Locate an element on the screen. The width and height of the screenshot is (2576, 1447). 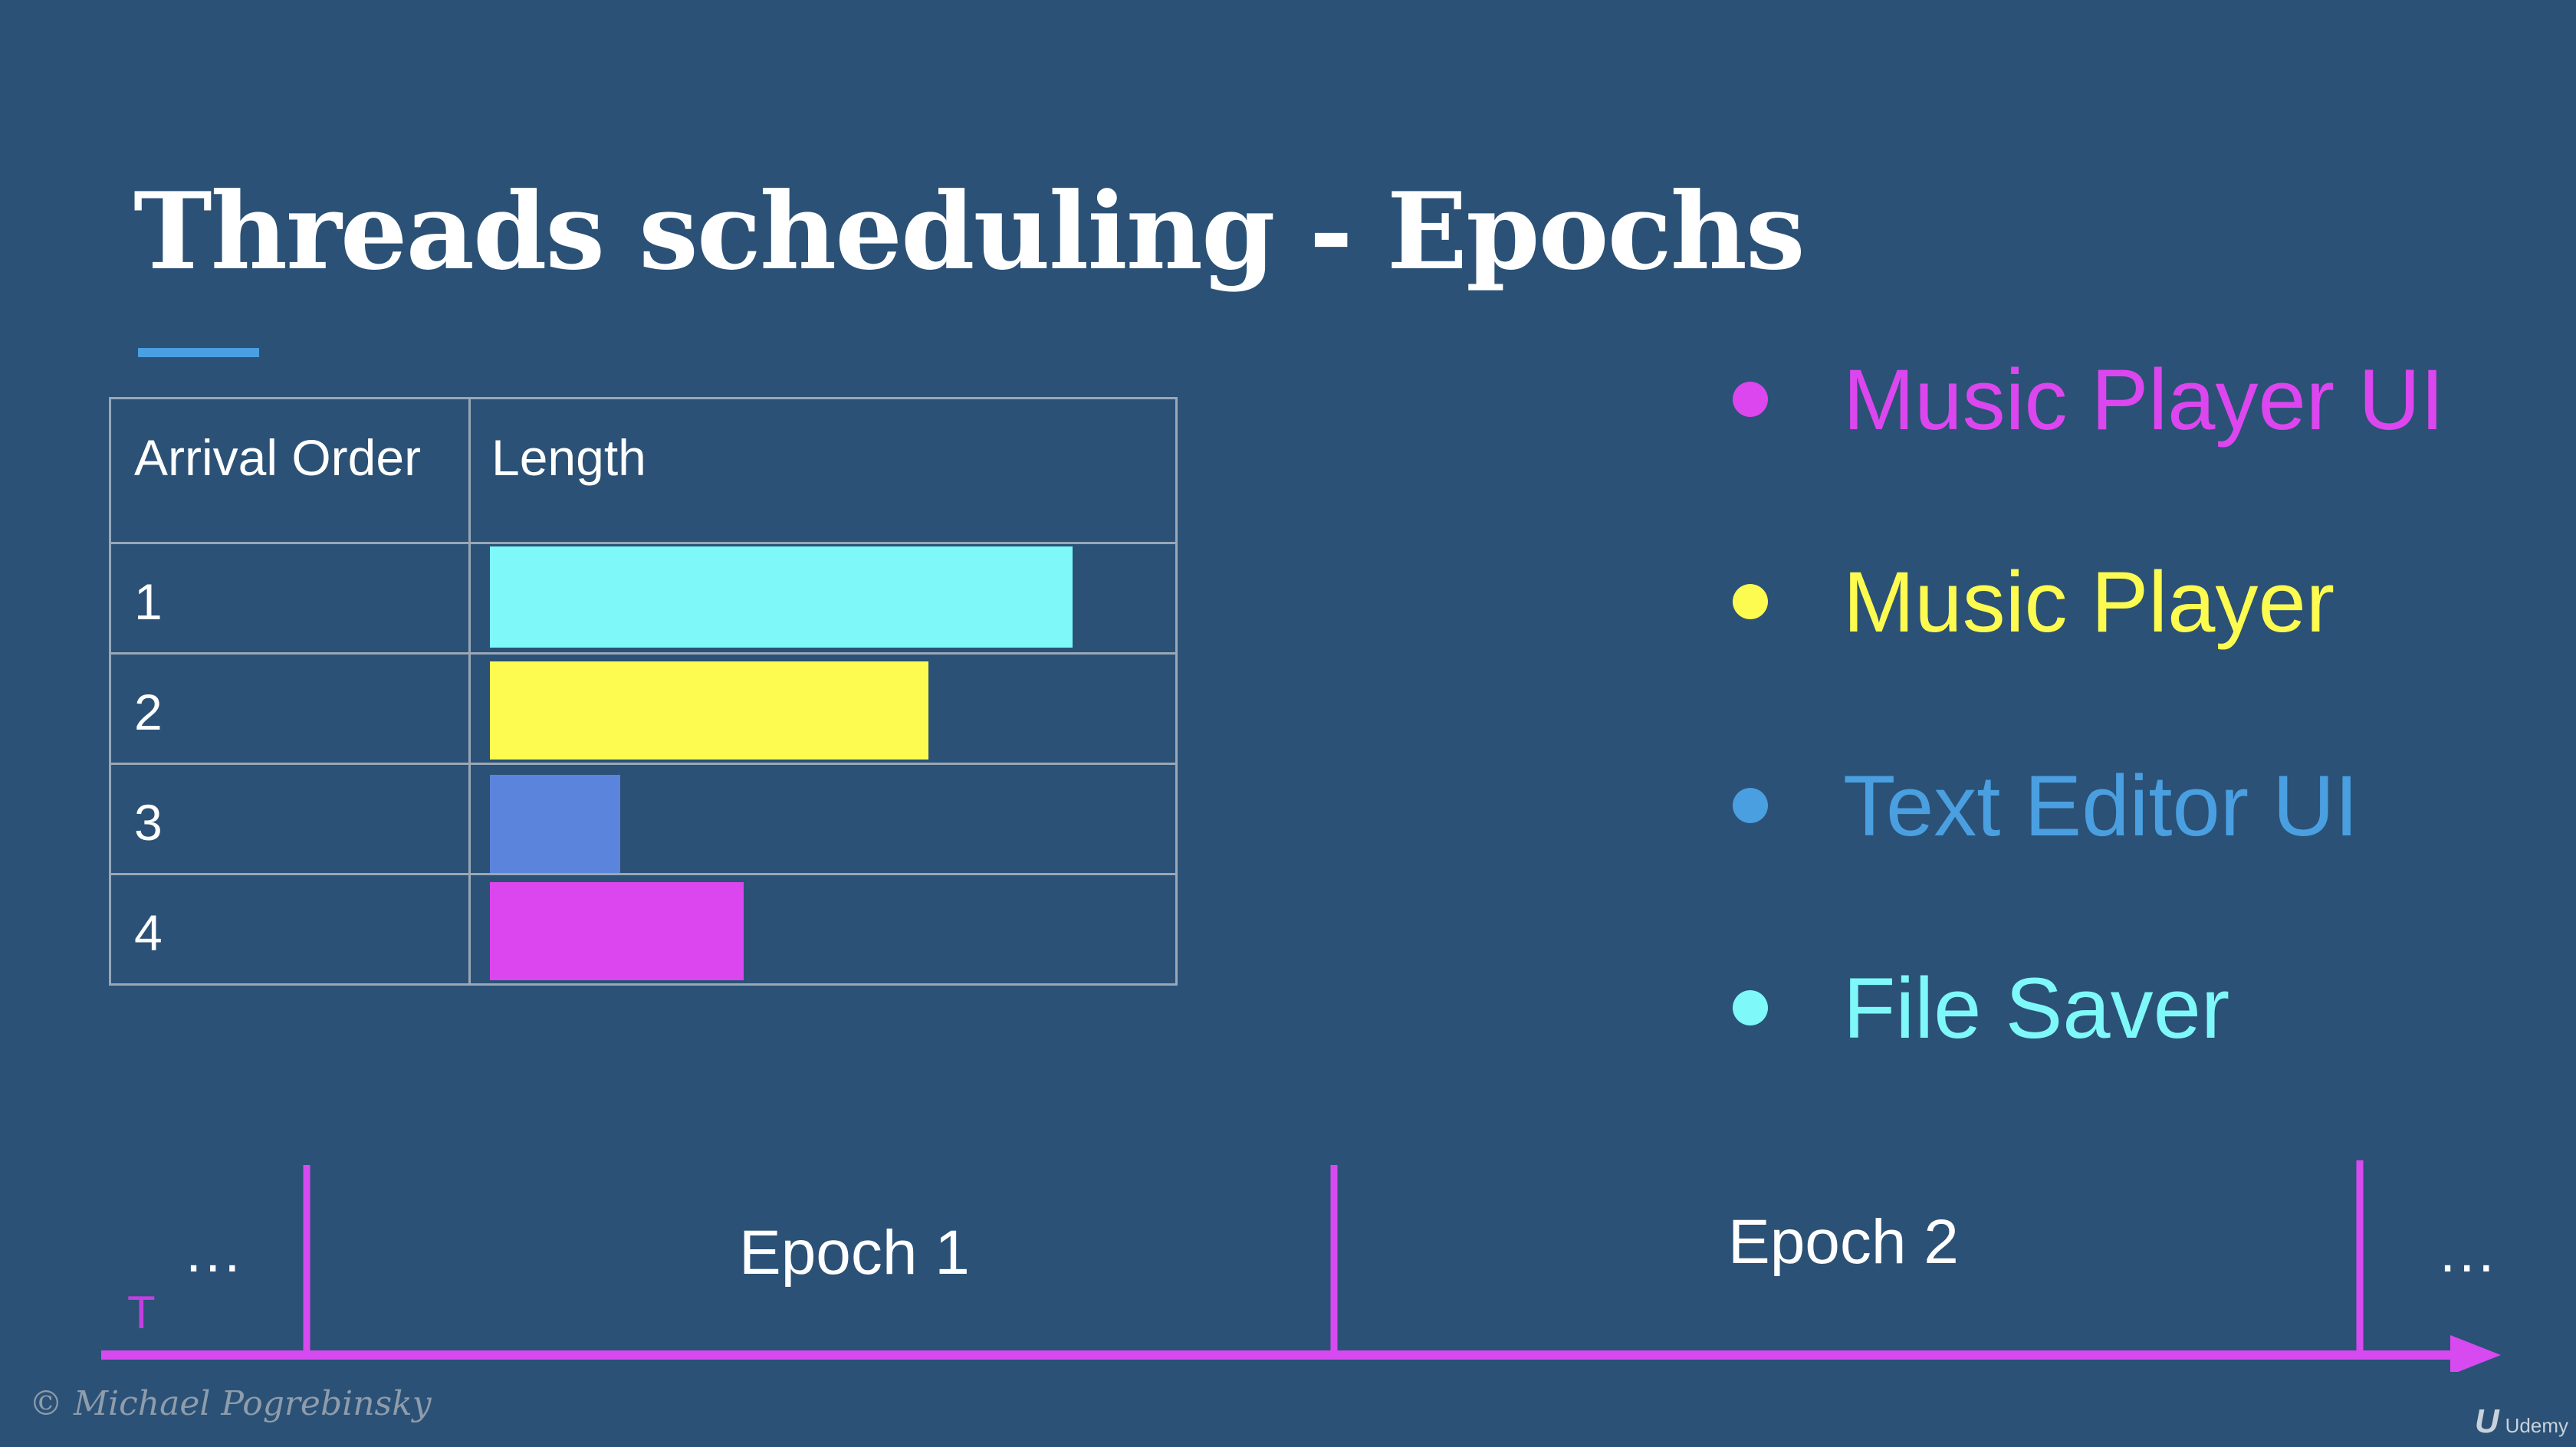
slide-title: Threads scheduling - Epochs is located at coordinates (969, 232).